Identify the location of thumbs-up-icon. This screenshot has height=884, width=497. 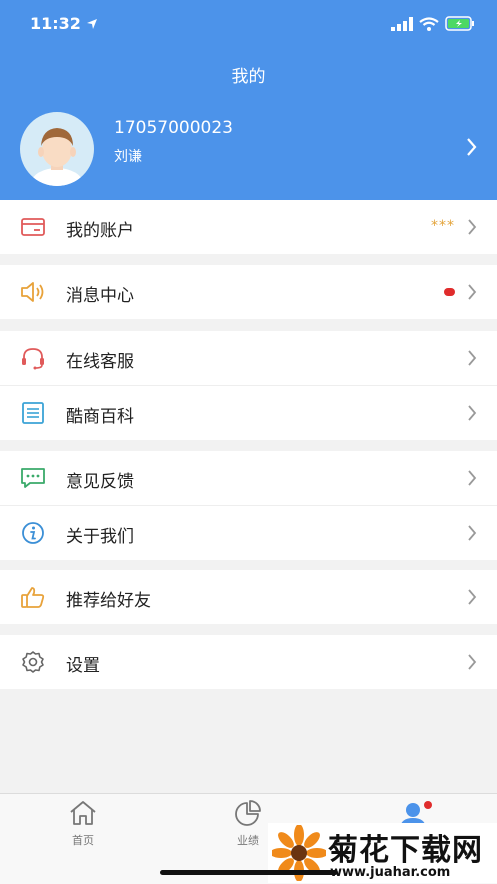
(33, 597).